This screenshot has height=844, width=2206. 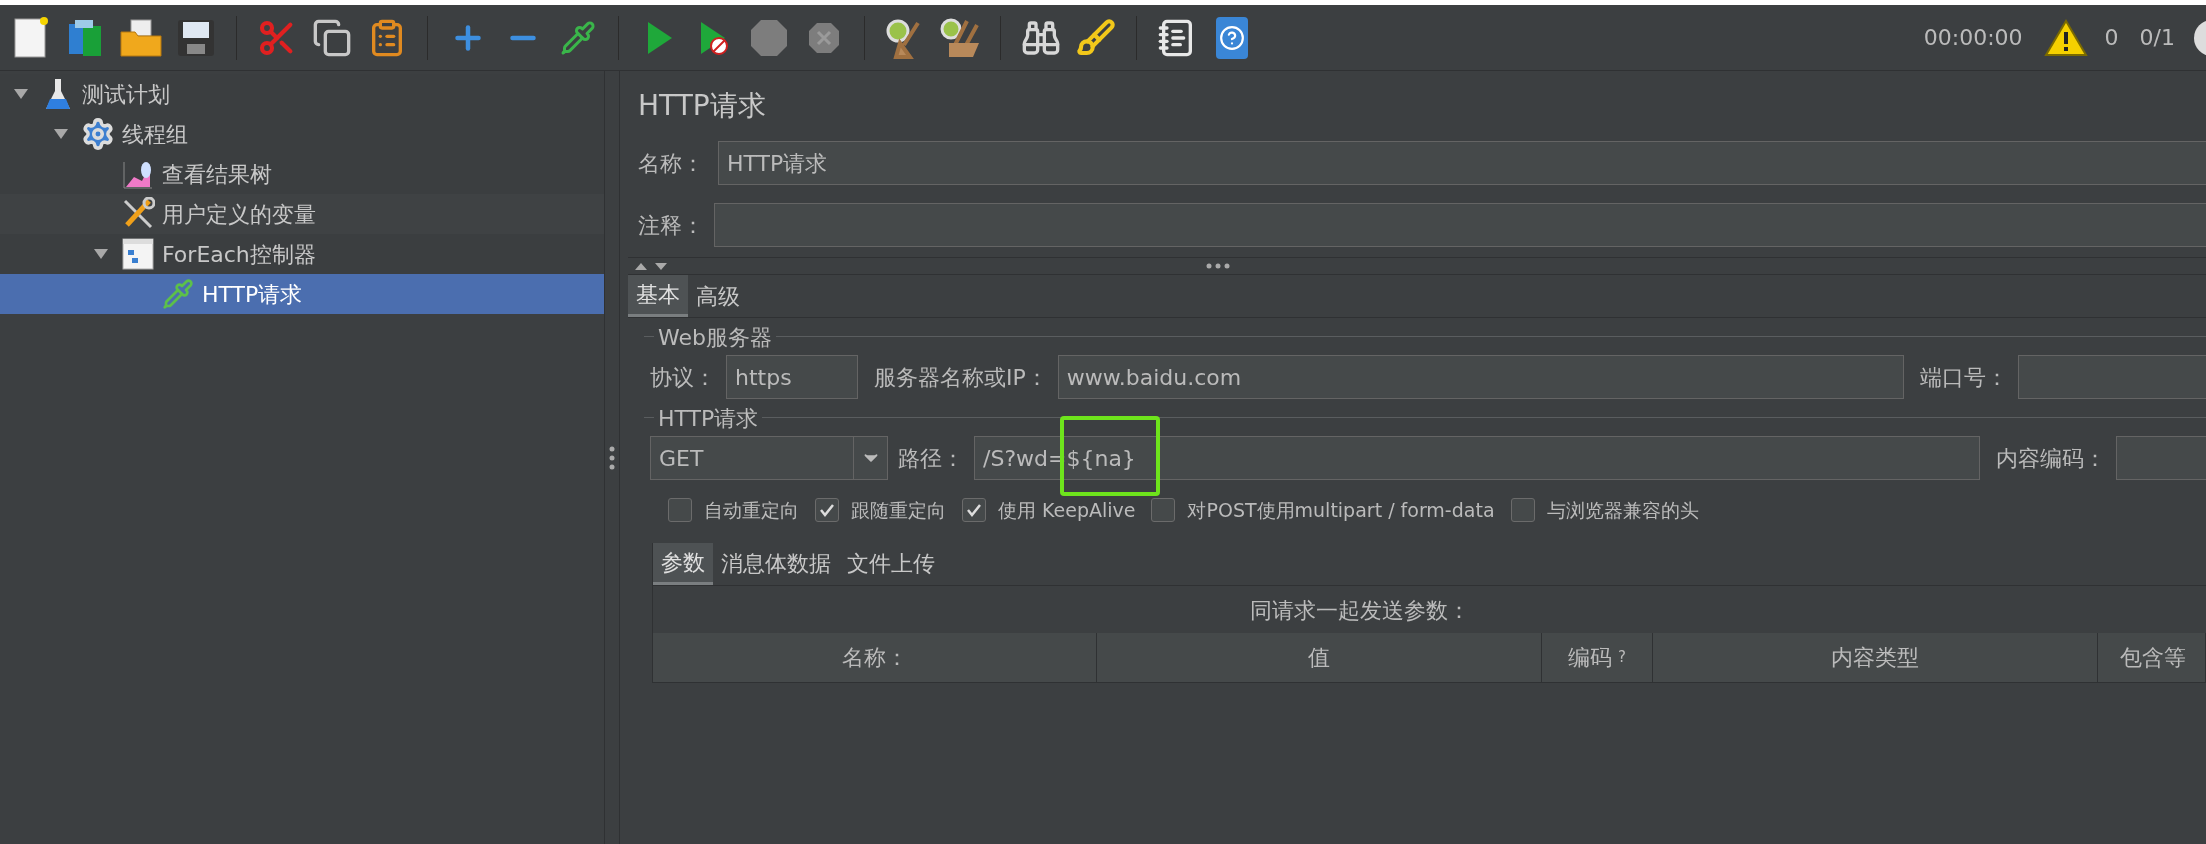 What do you see at coordinates (875, 657) in the screenshot?
I see `column-header: 名称：` at bounding box center [875, 657].